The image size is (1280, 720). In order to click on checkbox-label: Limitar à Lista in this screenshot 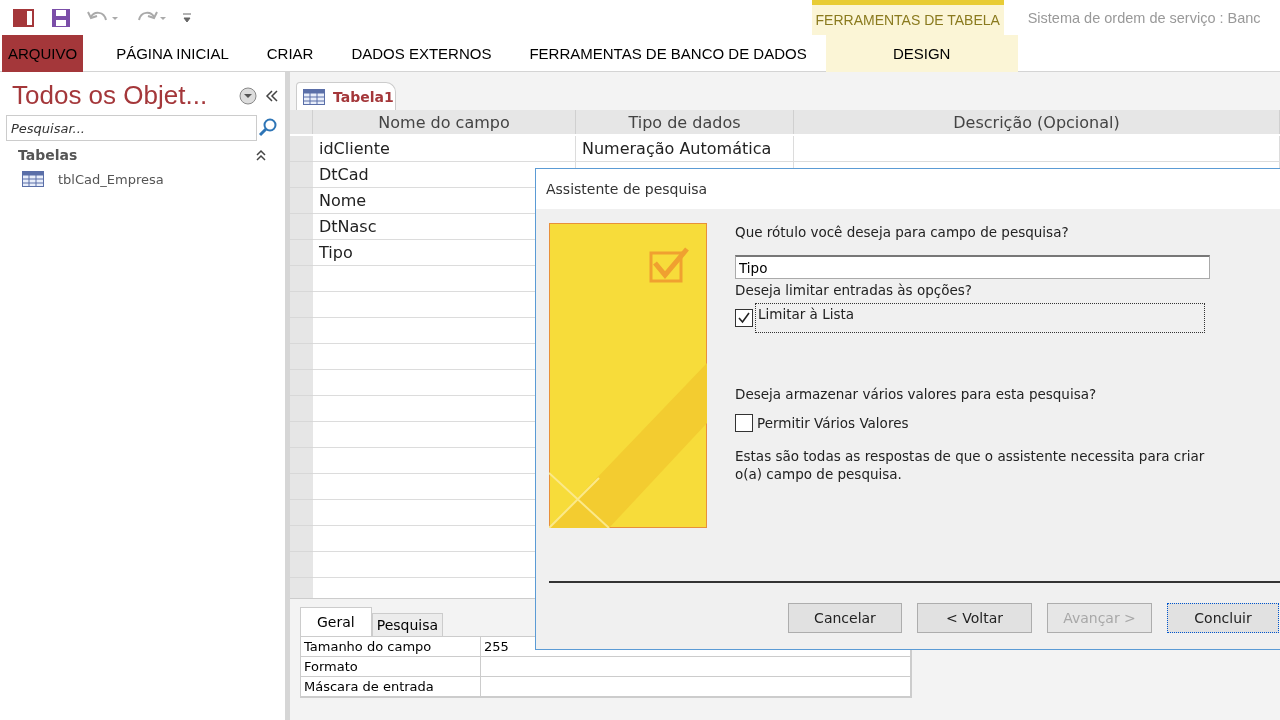, I will do `click(980, 318)`.